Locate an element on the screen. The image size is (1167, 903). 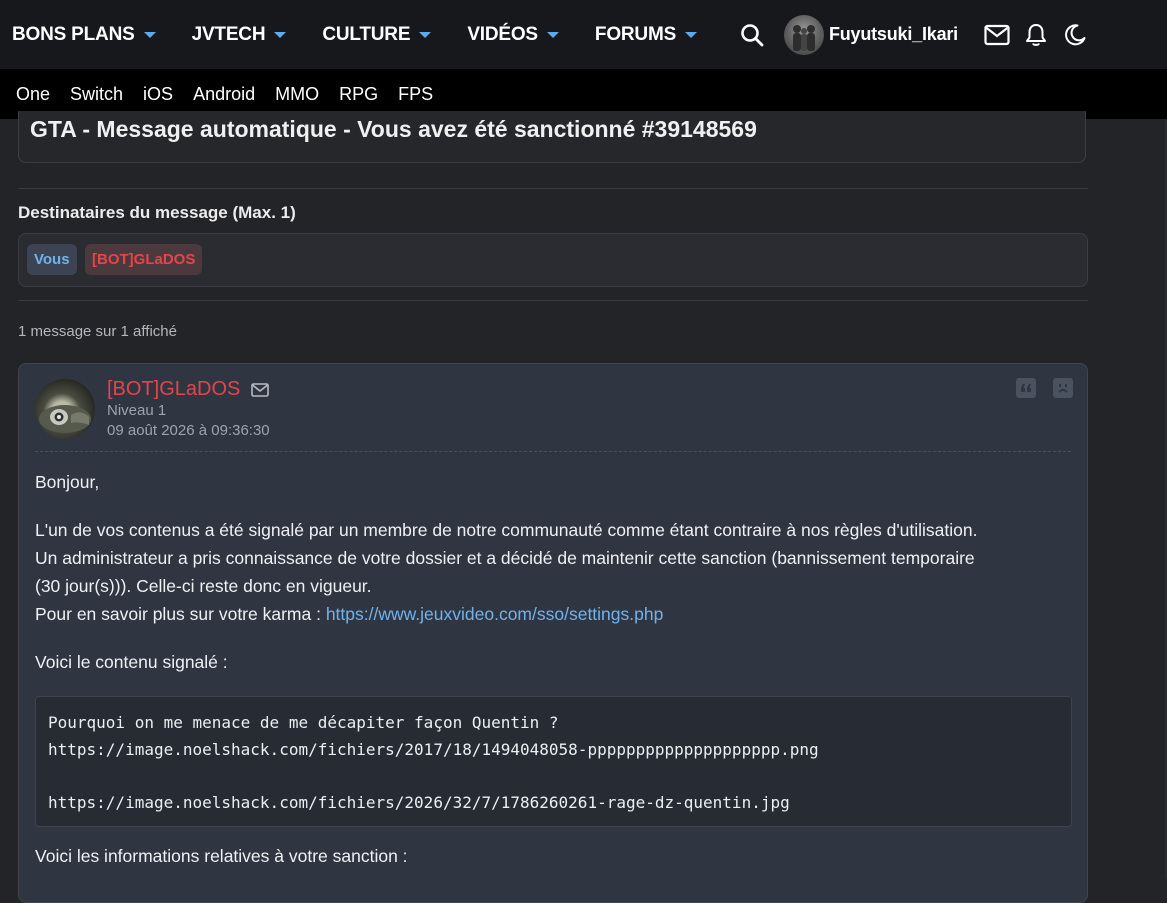
recipients-box: Vous [BOT]GLaDOS is located at coordinates (553, 260).